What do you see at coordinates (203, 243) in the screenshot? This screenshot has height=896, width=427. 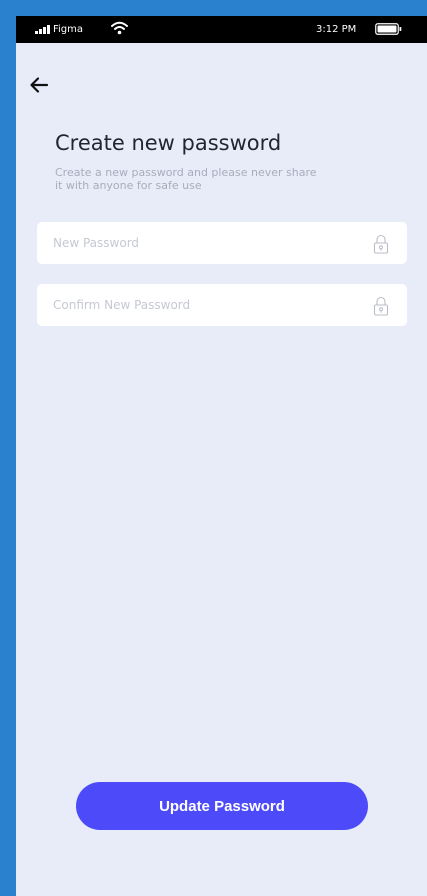 I see `new-password-input` at bounding box center [203, 243].